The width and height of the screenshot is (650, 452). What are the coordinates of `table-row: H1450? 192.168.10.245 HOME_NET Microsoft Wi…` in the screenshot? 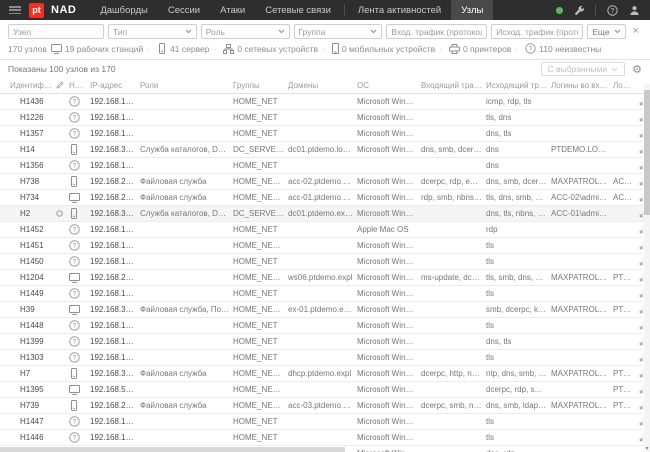 It's located at (325, 262).